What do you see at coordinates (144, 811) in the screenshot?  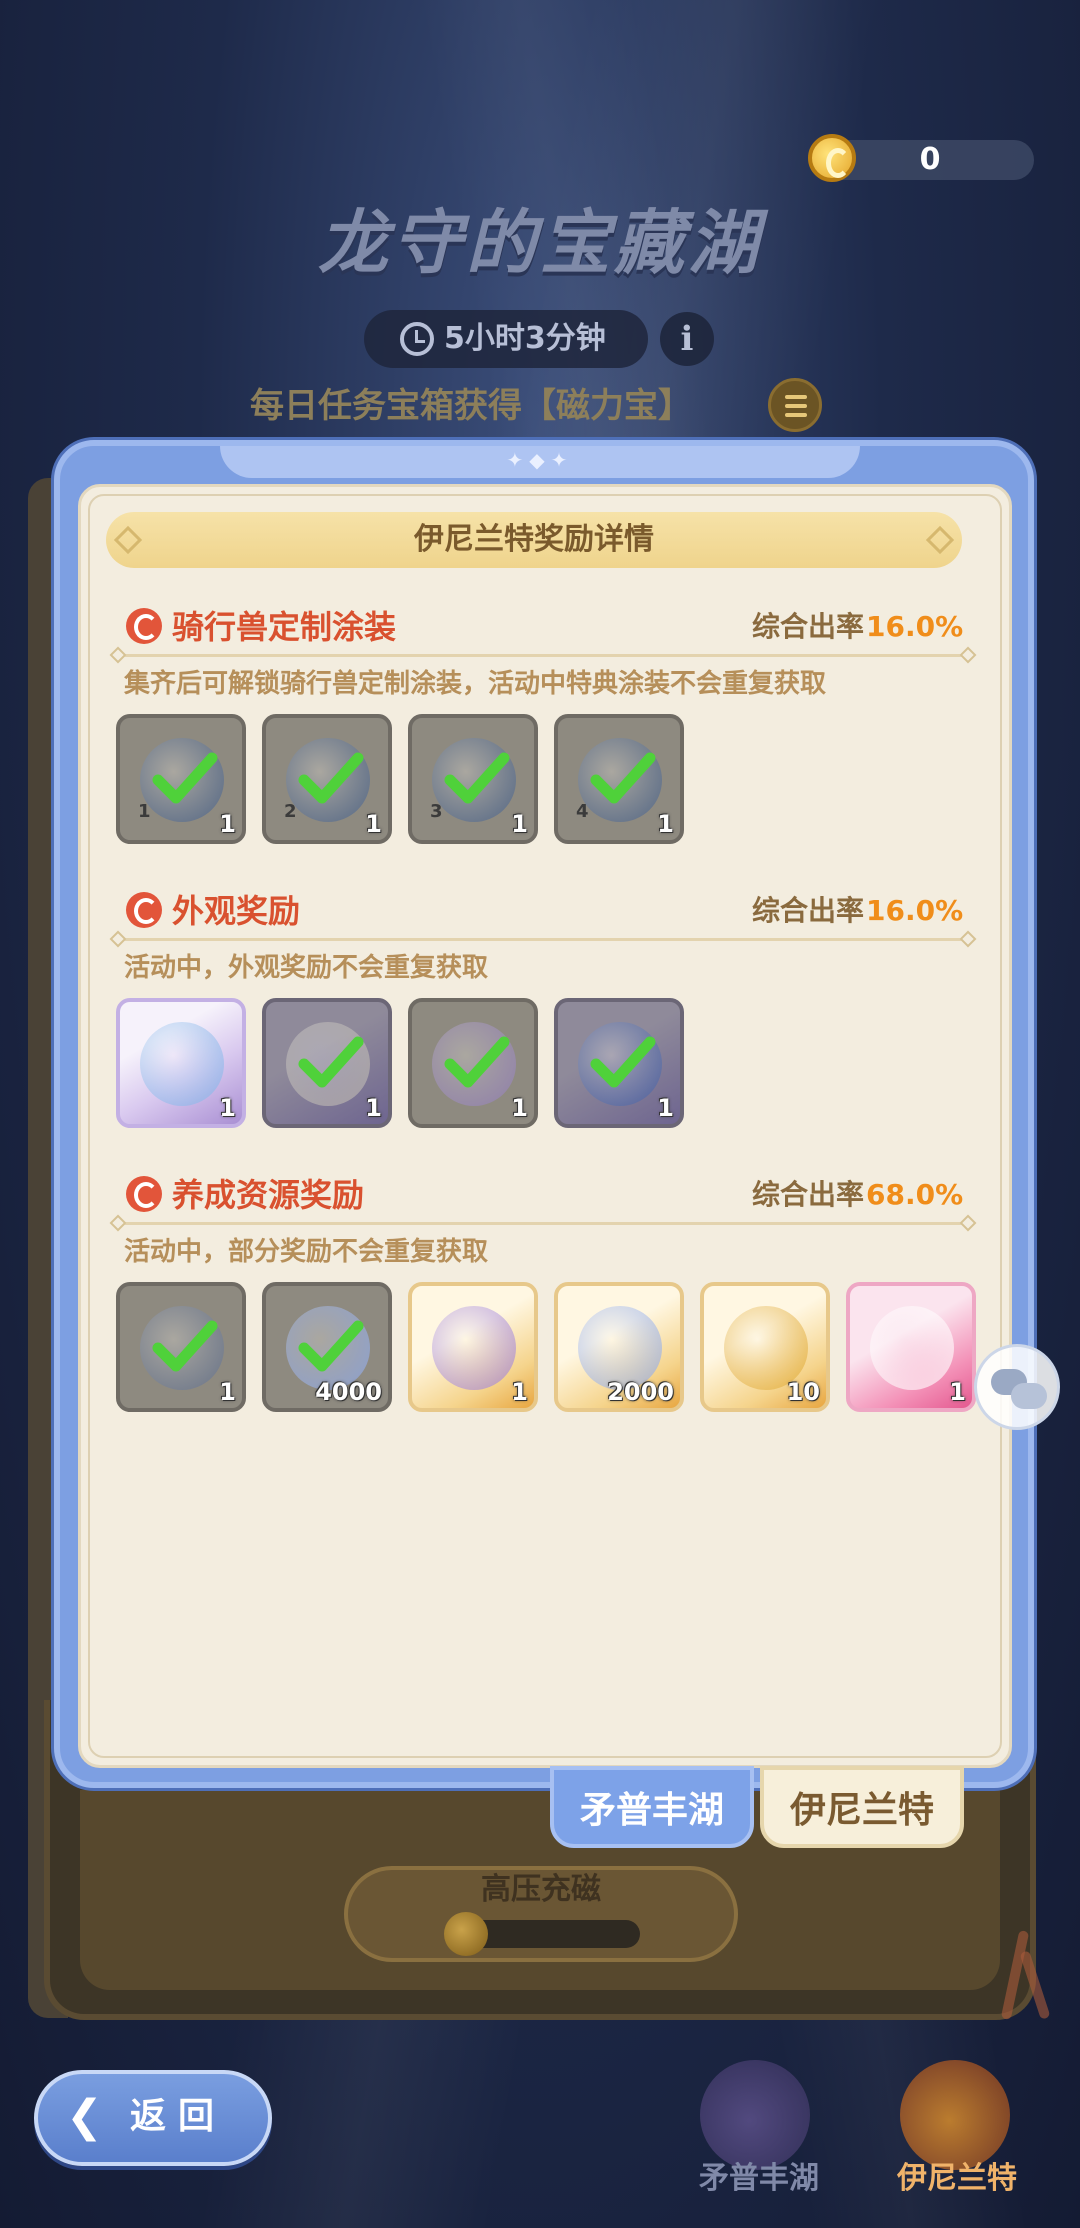 I see `item-index: 1` at bounding box center [144, 811].